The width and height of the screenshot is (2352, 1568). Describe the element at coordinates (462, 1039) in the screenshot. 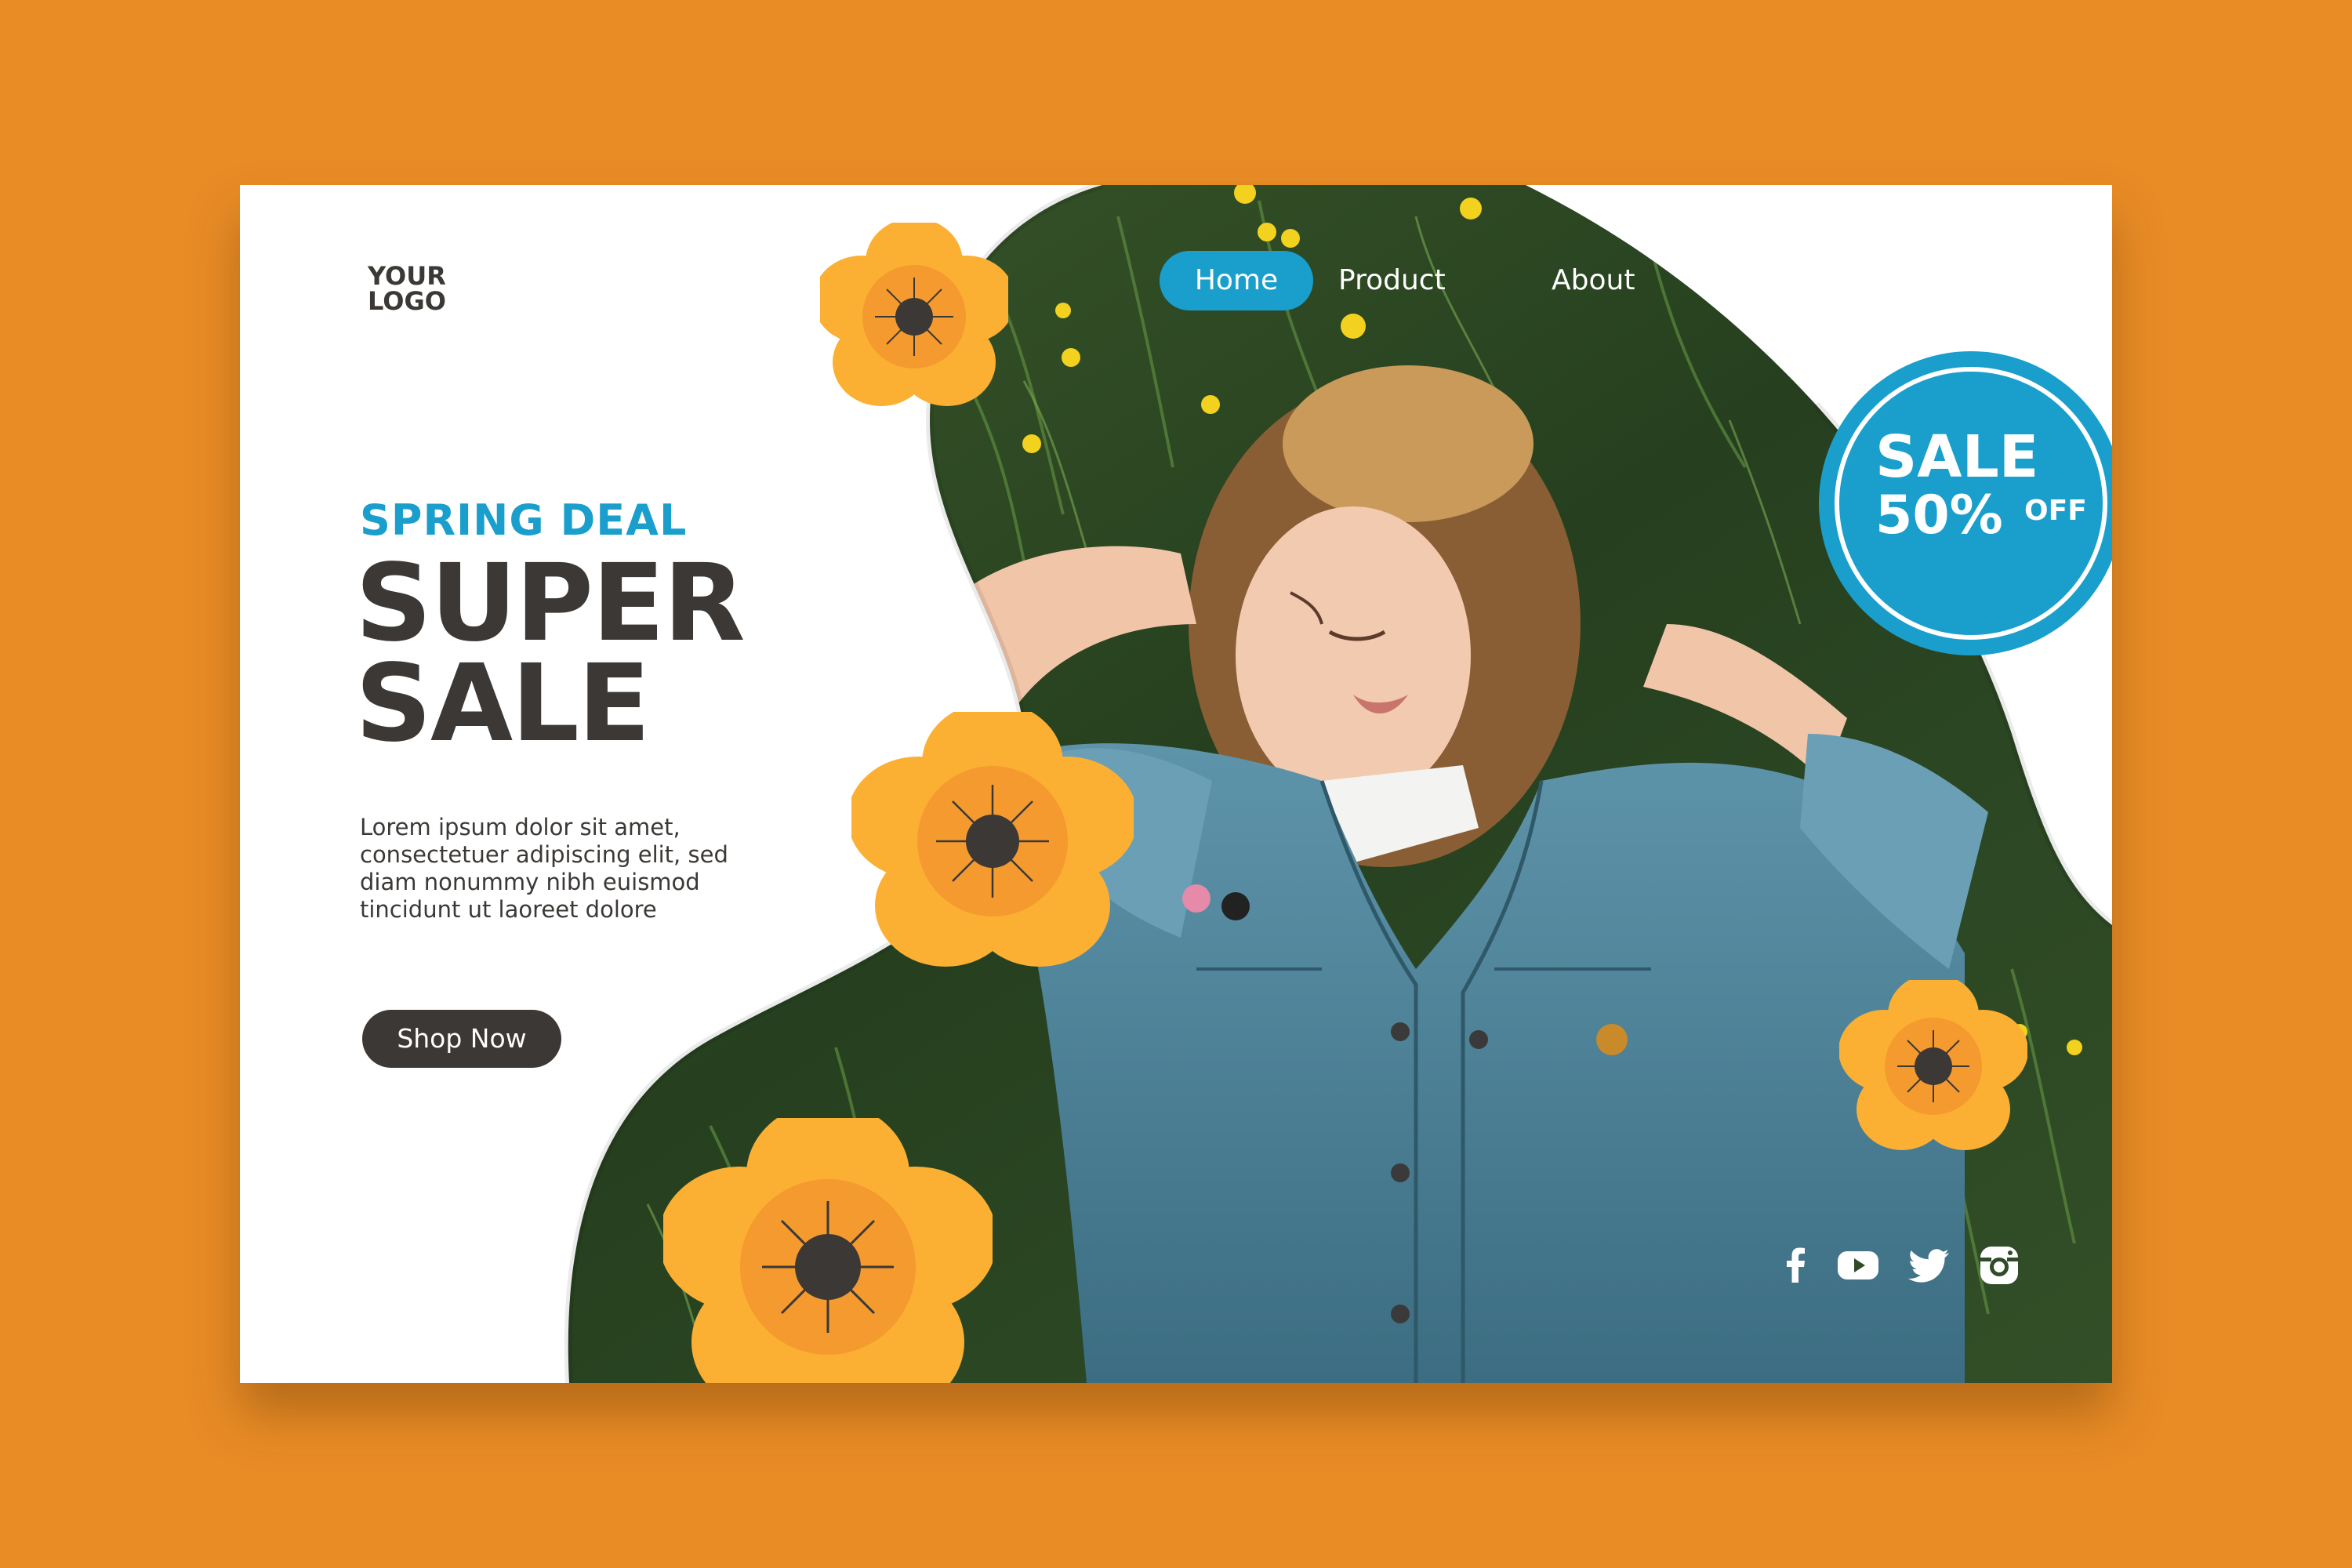

I see `shop-now-button: Shop Now` at that location.